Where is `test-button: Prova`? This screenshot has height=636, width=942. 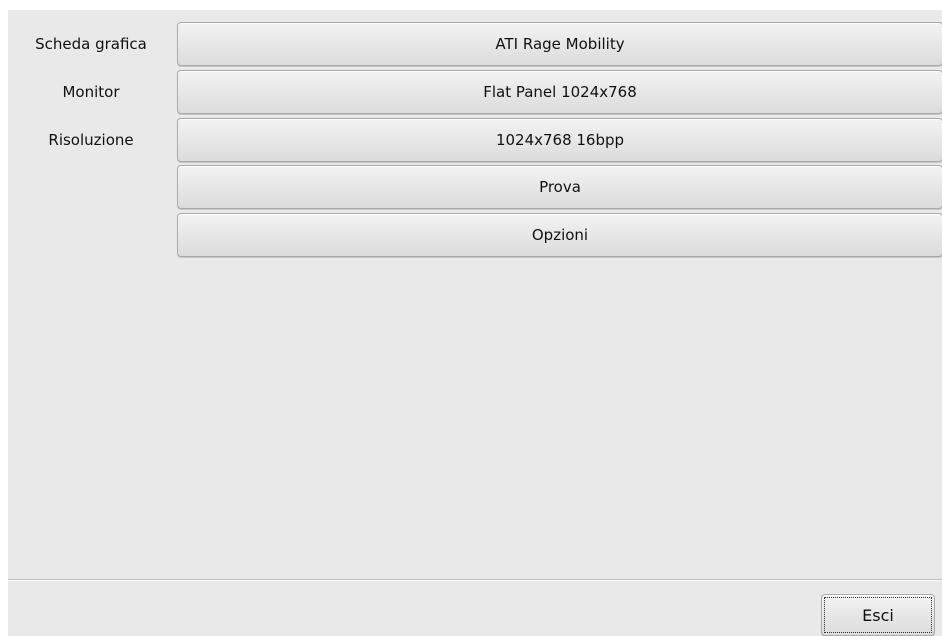 test-button: Prova is located at coordinates (559, 187).